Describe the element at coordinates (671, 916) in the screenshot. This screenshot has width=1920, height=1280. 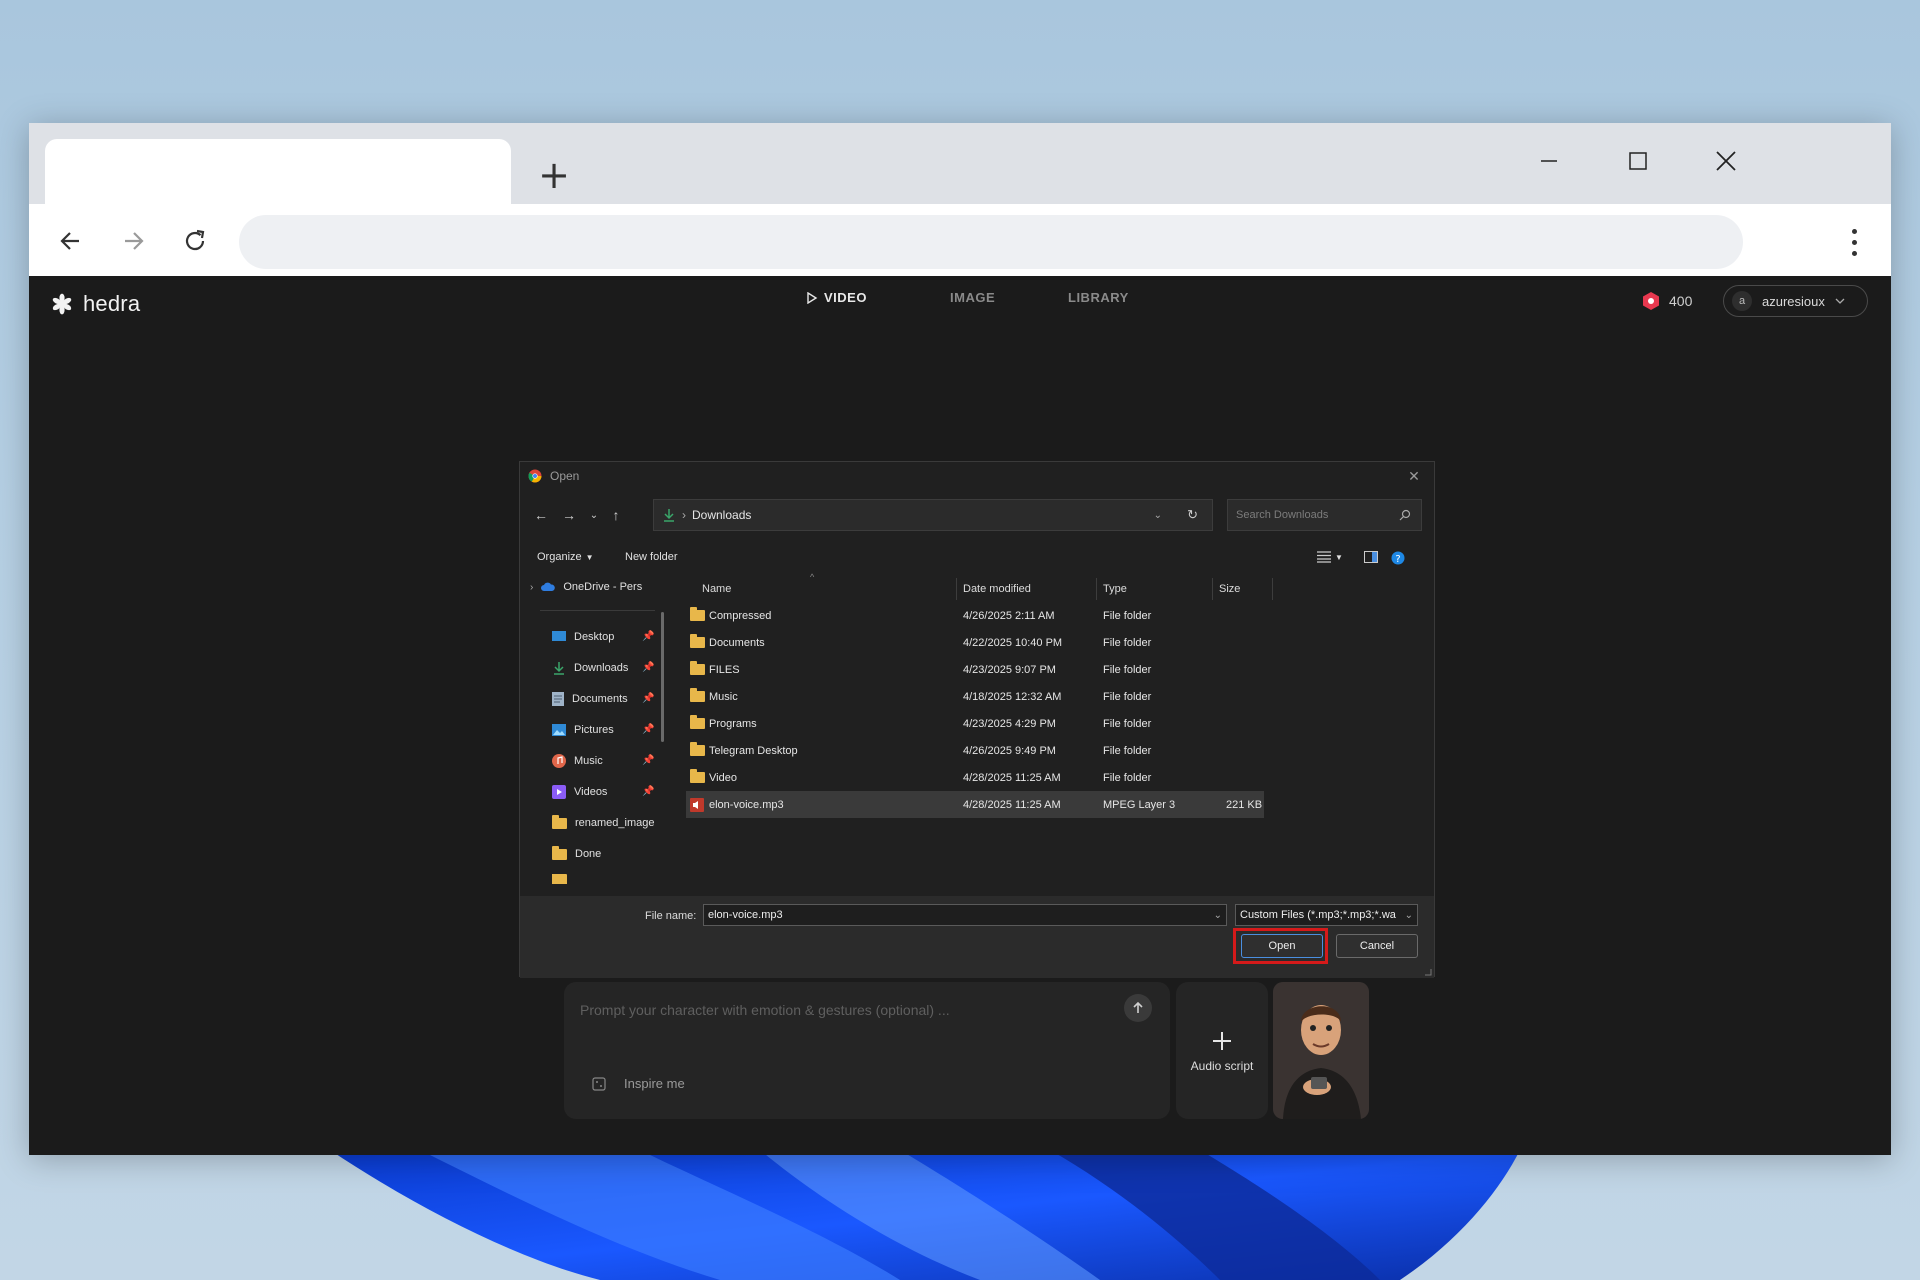
I see `file-name-label: File name:` at that location.